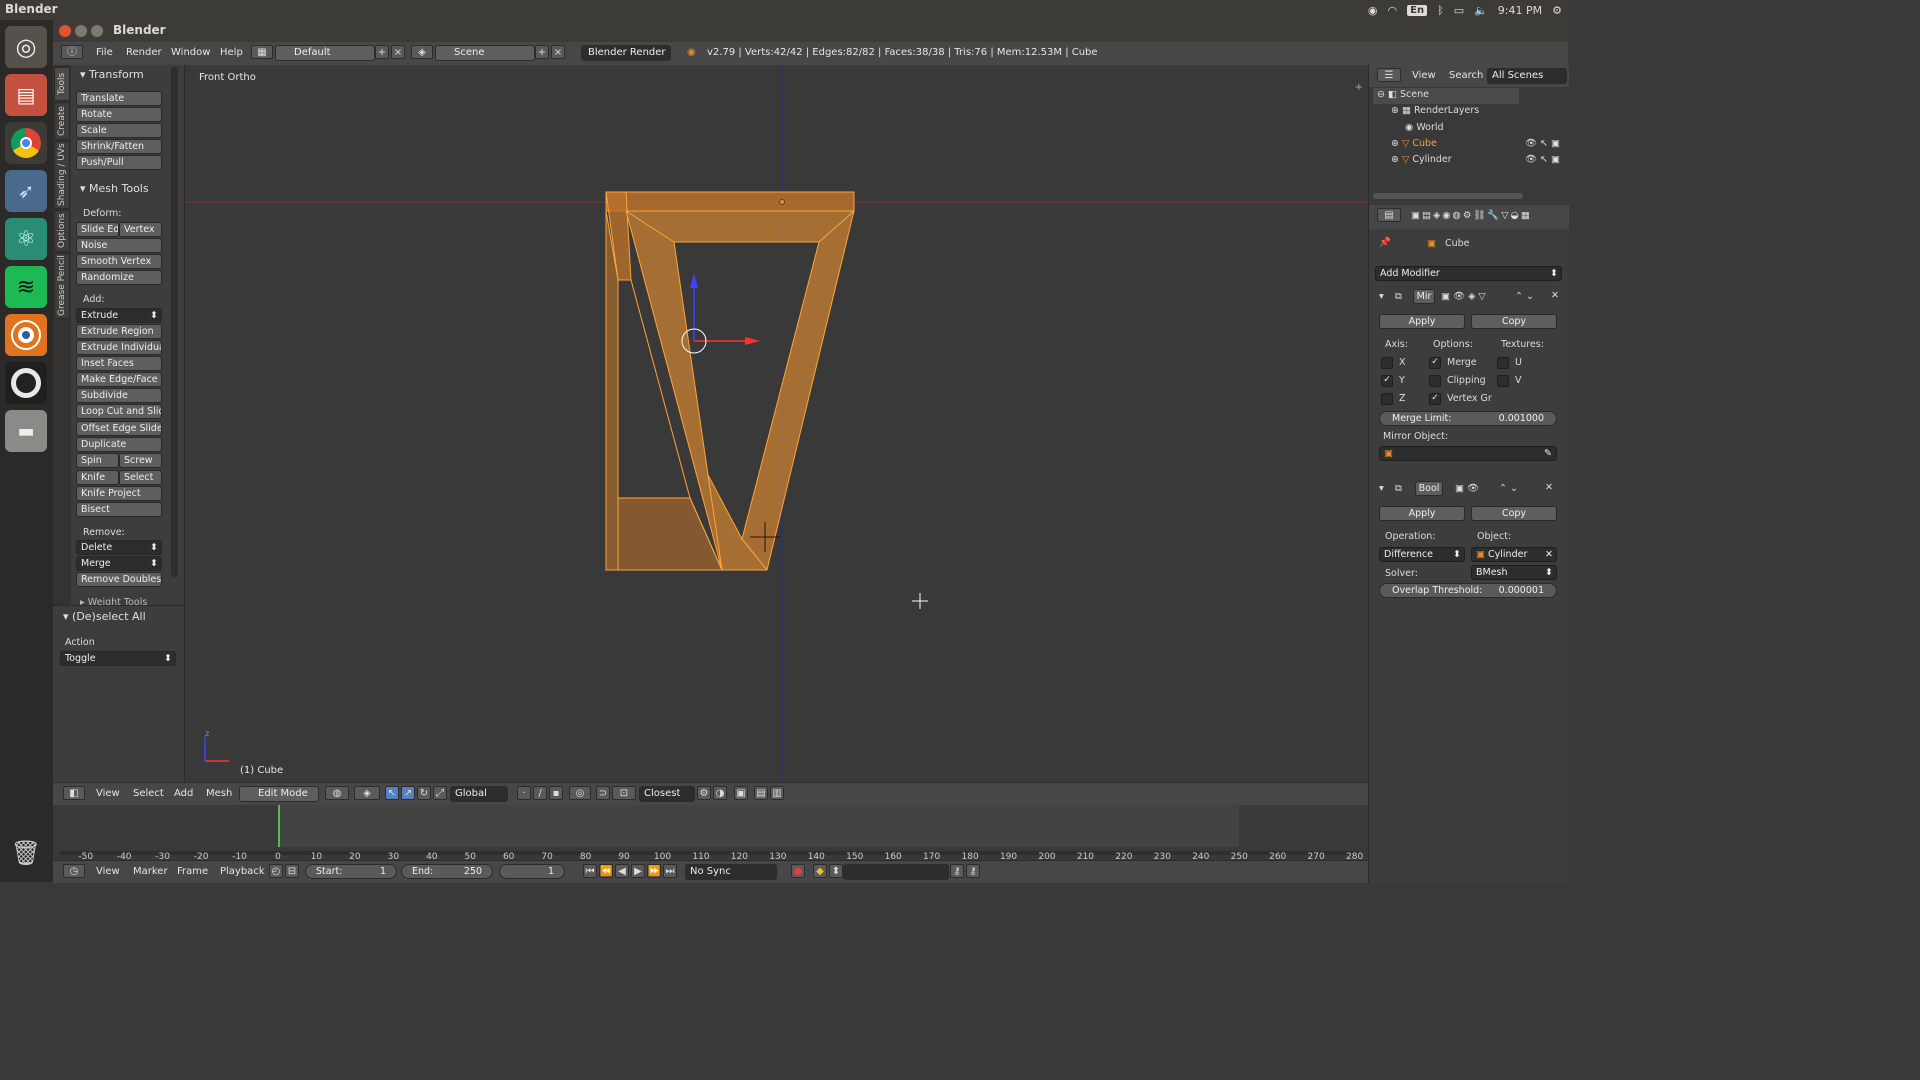  I want to click on snap-toggle-icon: ⊃, so click(603, 793).